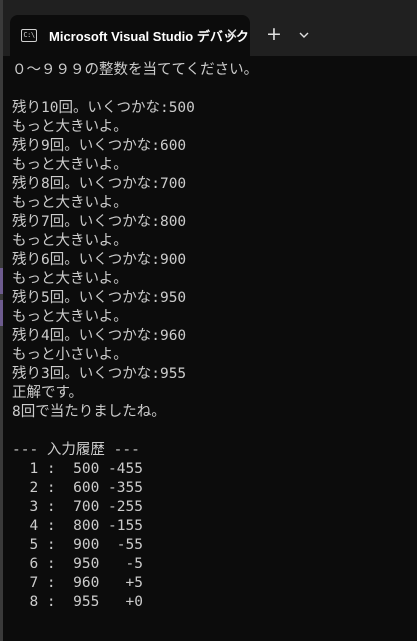 This screenshot has width=417, height=641. Describe the element at coordinates (99, 146) in the screenshot. I see `terminal-line: 残り9回。いくつかな:600` at that location.